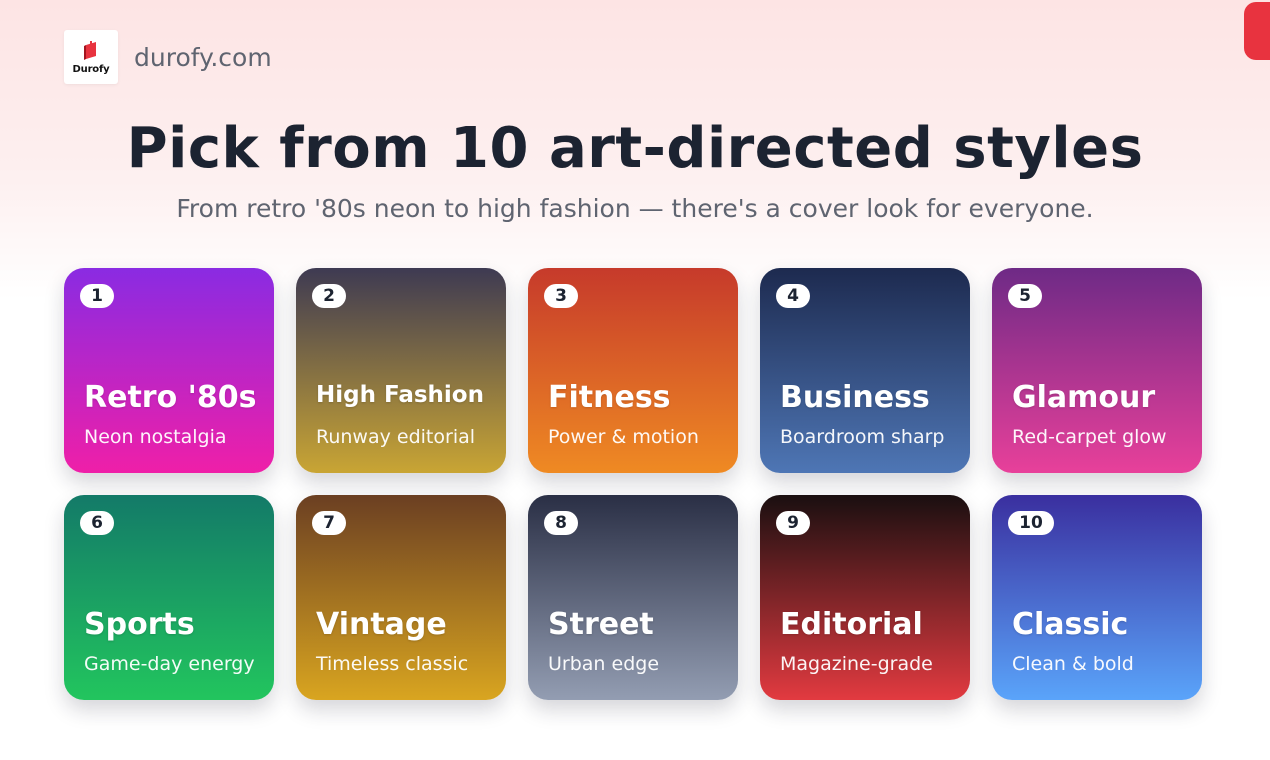 The width and height of the screenshot is (1270, 760). I want to click on brand-header: Durofy durofy.com, so click(168, 57).